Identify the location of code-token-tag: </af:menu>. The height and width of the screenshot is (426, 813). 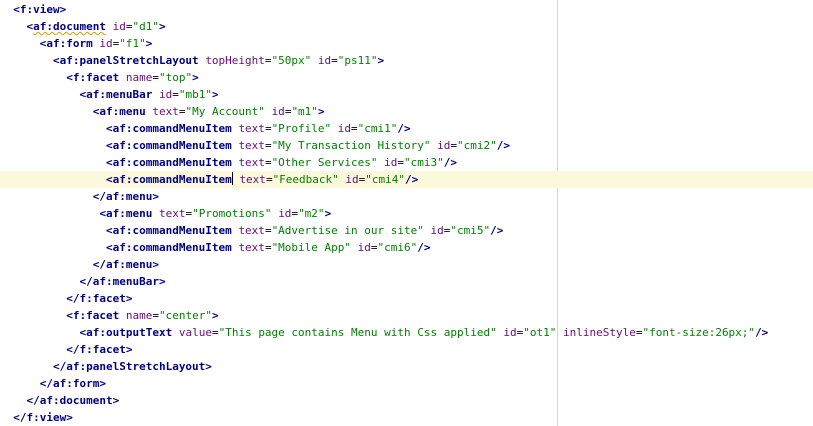
(125, 196).